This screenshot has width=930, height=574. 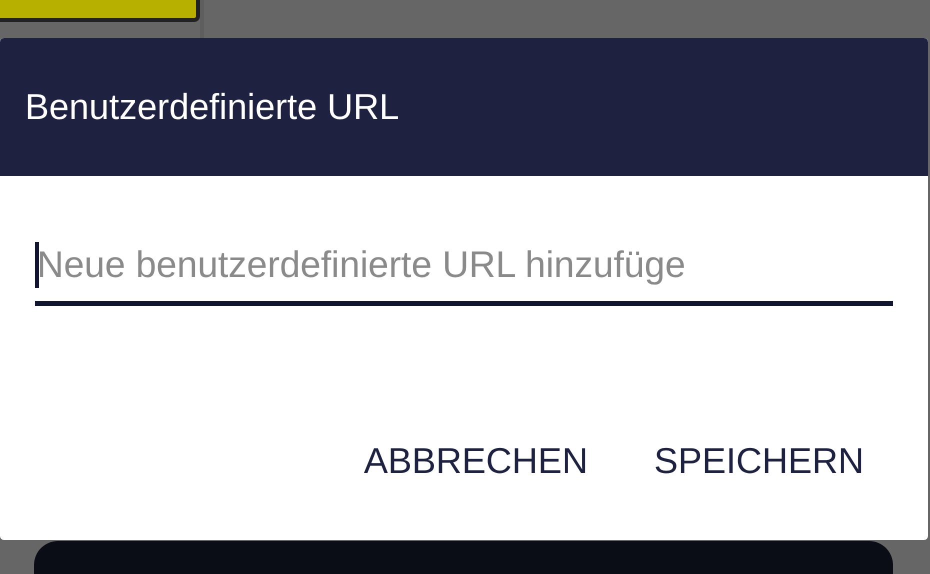 What do you see at coordinates (464, 267) in the screenshot?
I see `url-input-field: Neue benutzerdefinierte URL hinzufüge` at bounding box center [464, 267].